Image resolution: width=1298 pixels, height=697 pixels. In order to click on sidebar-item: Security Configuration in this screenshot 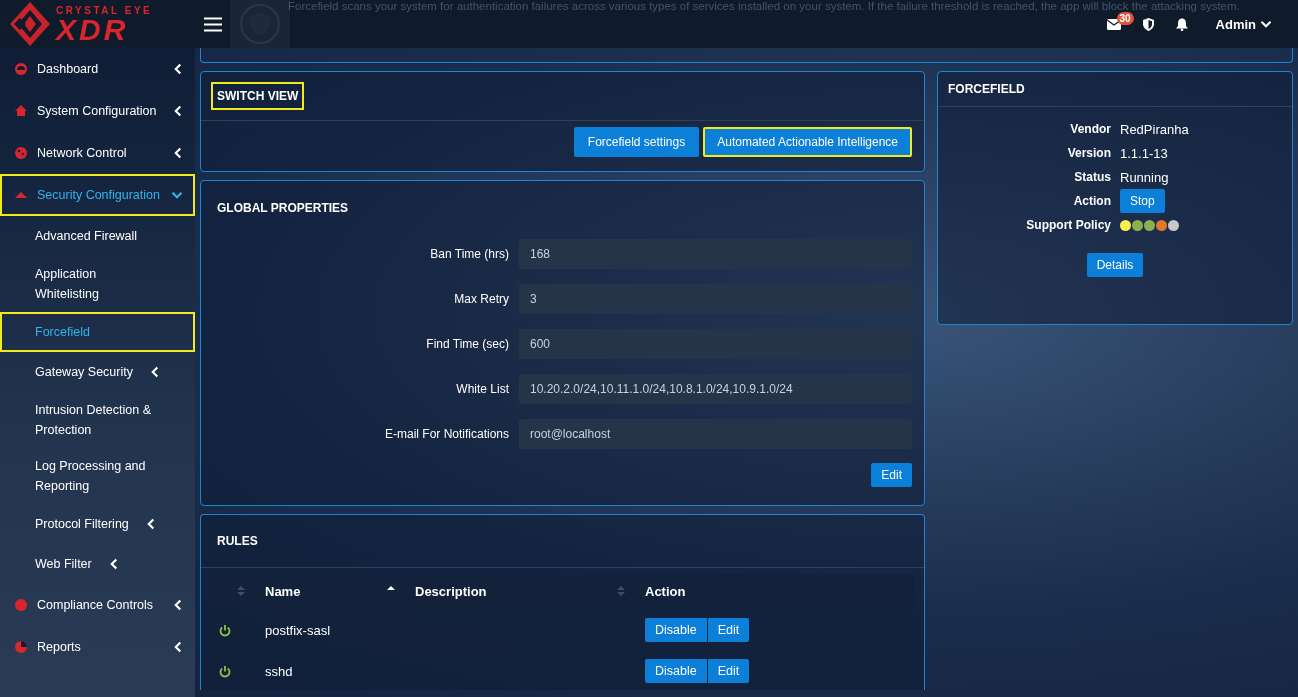, I will do `click(97, 195)`.